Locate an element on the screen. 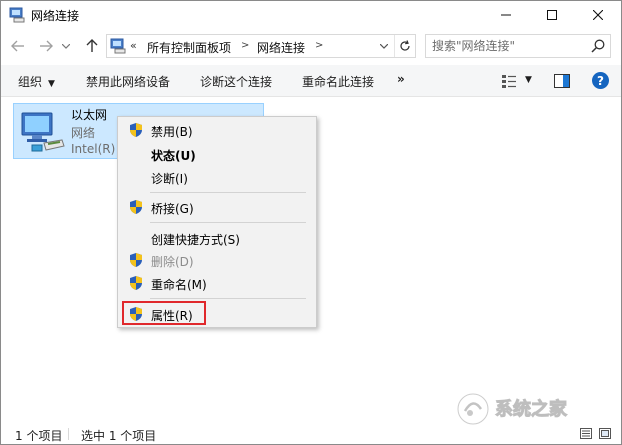 This screenshot has height=445, width=622. details-view-icon is located at coordinates (586, 433).